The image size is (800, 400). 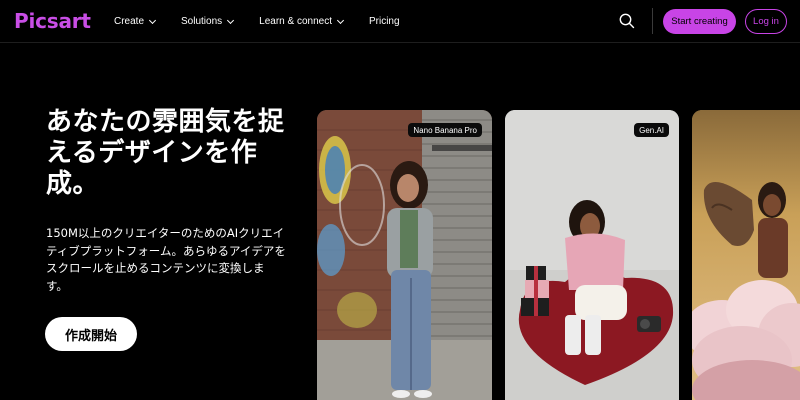 What do you see at coordinates (295, 21) in the screenshot?
I see `nav-item-label: Learn & connect` at bounding box center [295, 21].